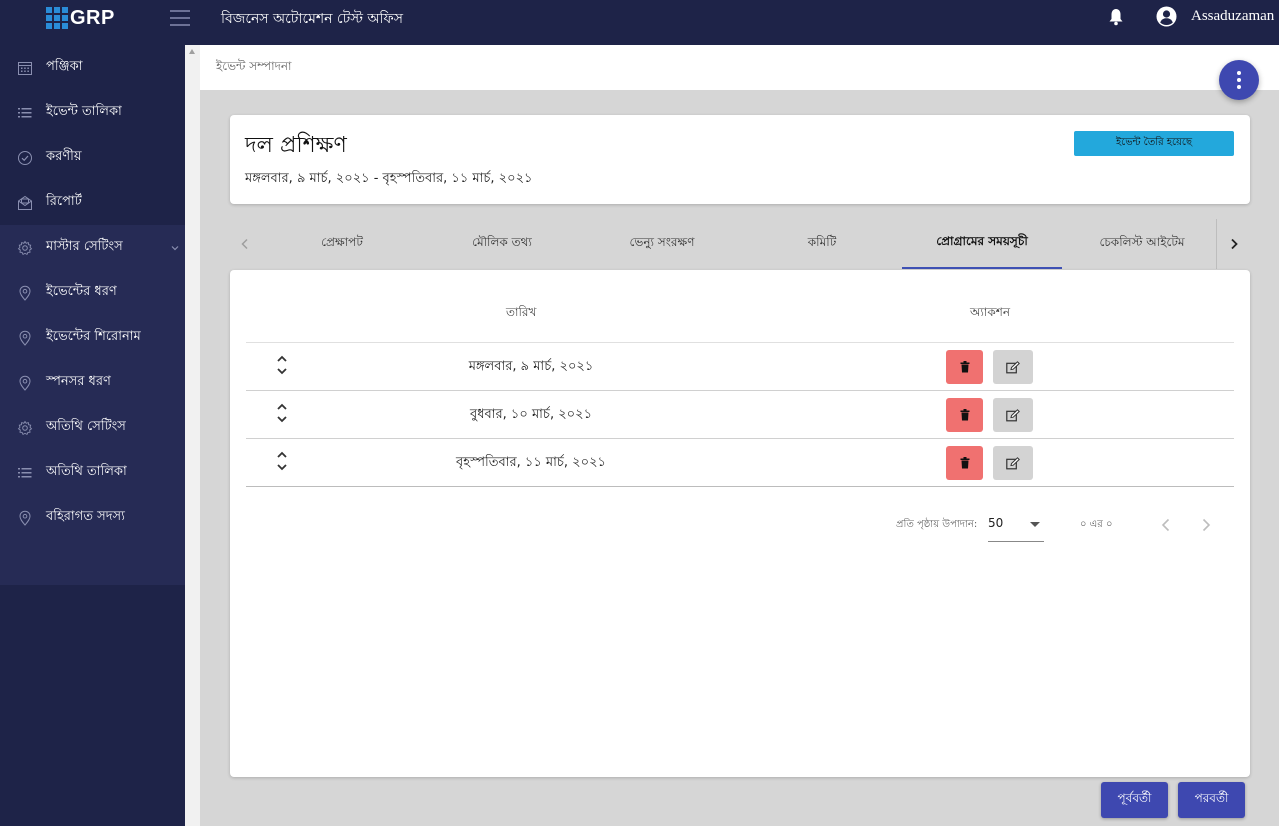  Describe the element at coordinates (92, 17) in the screenshot. I see `logo-text: GRP` at that location.